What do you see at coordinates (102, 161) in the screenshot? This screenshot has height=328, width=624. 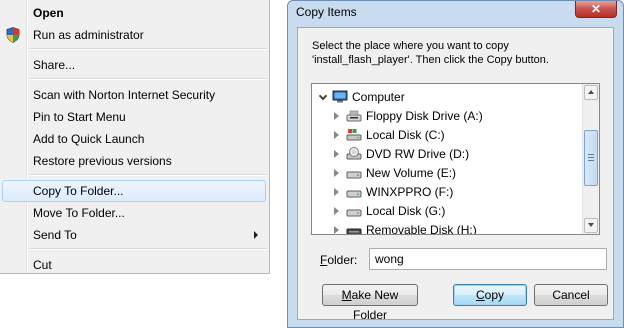 I see `menu-item-label: Restore previous versions` at bounding box center [102, 161].